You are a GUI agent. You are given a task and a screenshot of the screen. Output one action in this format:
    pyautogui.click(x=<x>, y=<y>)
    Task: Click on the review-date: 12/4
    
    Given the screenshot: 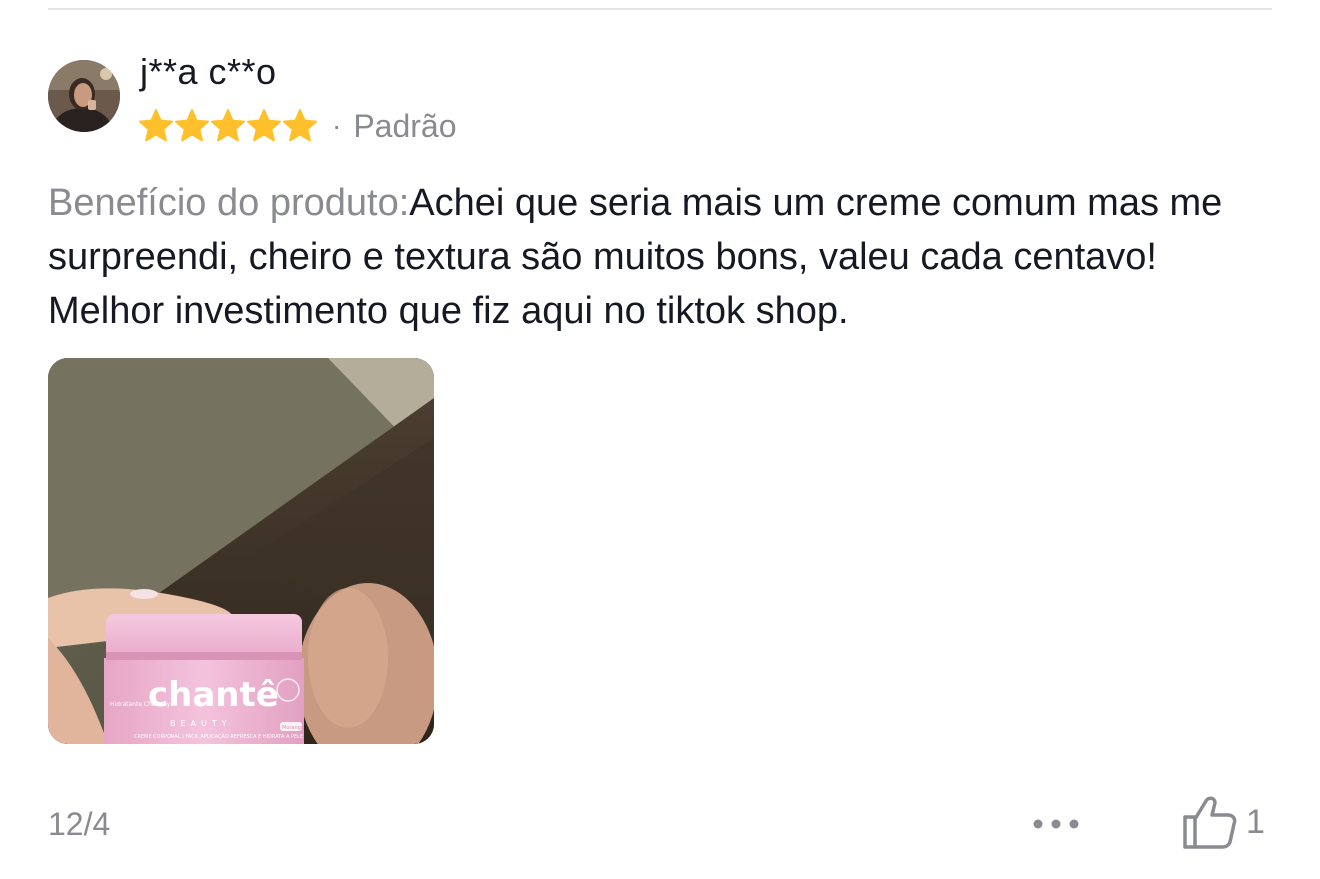 What is the action you would take?
    pyautogui.click(x=79, y=824)
    